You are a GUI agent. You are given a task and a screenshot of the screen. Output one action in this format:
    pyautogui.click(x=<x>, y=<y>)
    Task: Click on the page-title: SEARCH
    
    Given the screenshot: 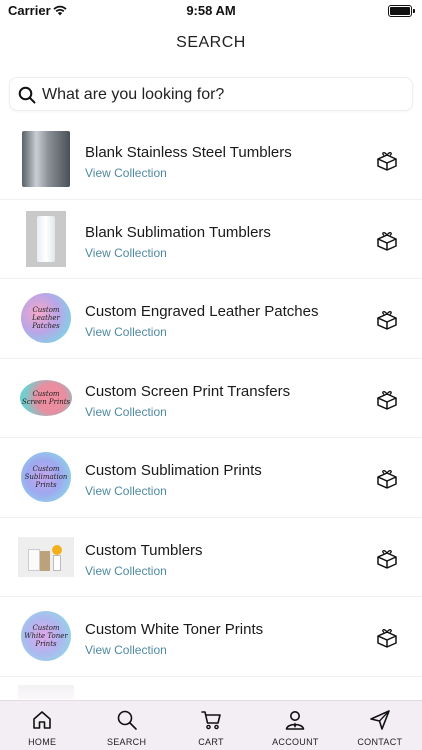 What is the action you would take?
    pyautogui.click(x=211, y=42)
    